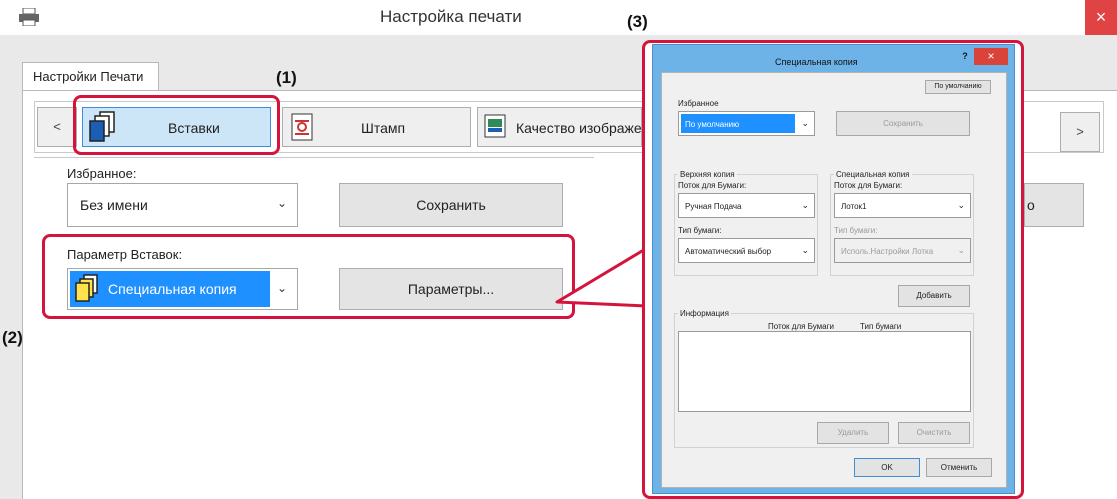 This screenshot has width=1117, height=499. I want to click on hidden-button-fragment: o, so click(1054, 205).